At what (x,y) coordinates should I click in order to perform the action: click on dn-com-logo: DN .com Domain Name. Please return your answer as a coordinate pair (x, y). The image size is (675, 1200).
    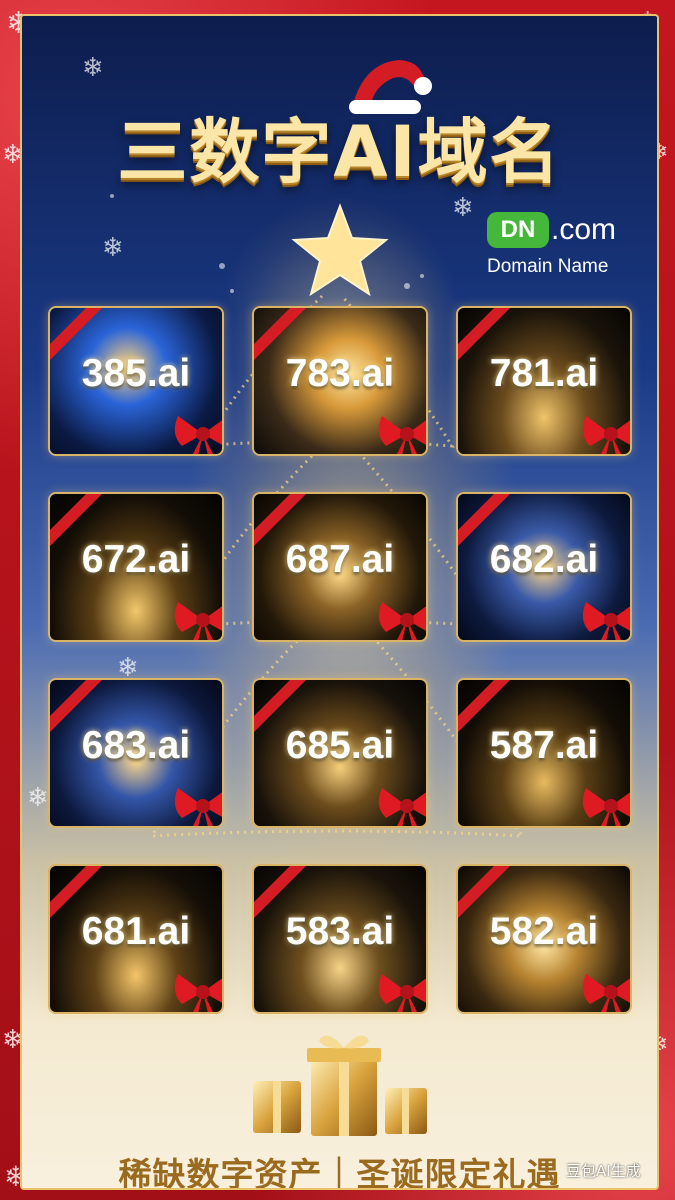
    Looking at the image, I should click on (567, 252).